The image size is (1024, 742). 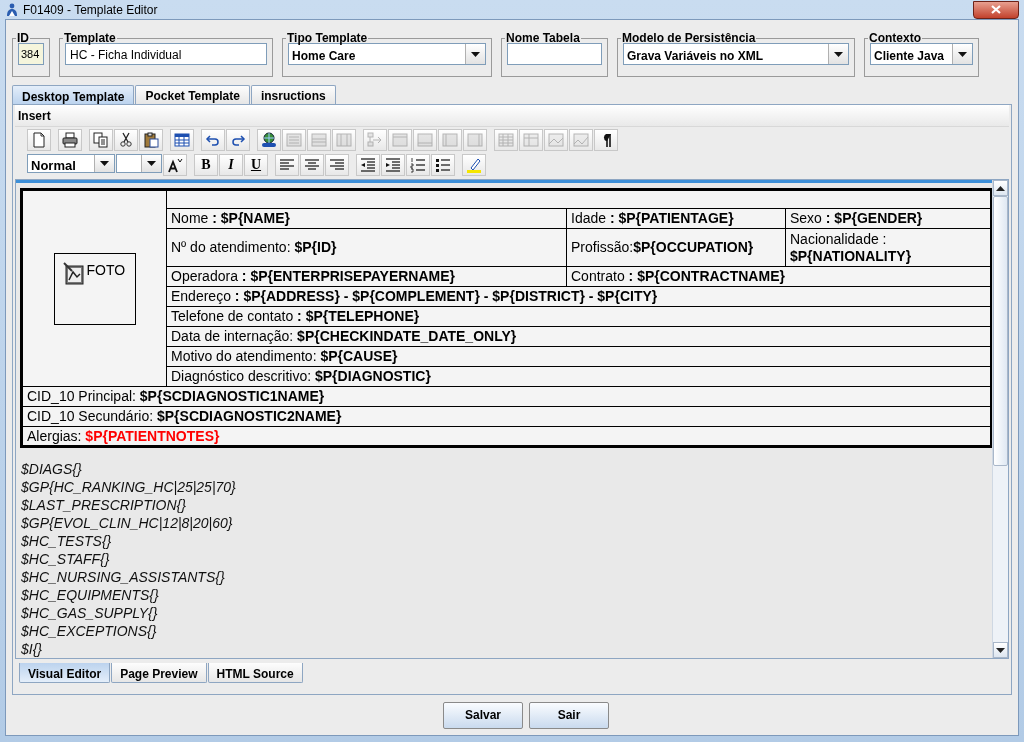 I want to click on menu-item: Insert, so click(x=34, y=115).